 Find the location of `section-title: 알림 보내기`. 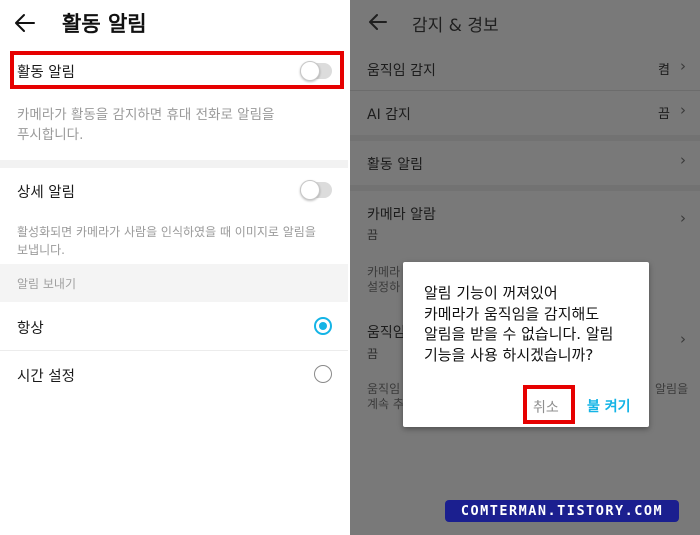

section-title: 알림 보내기 is located at coordinates (47, 284).